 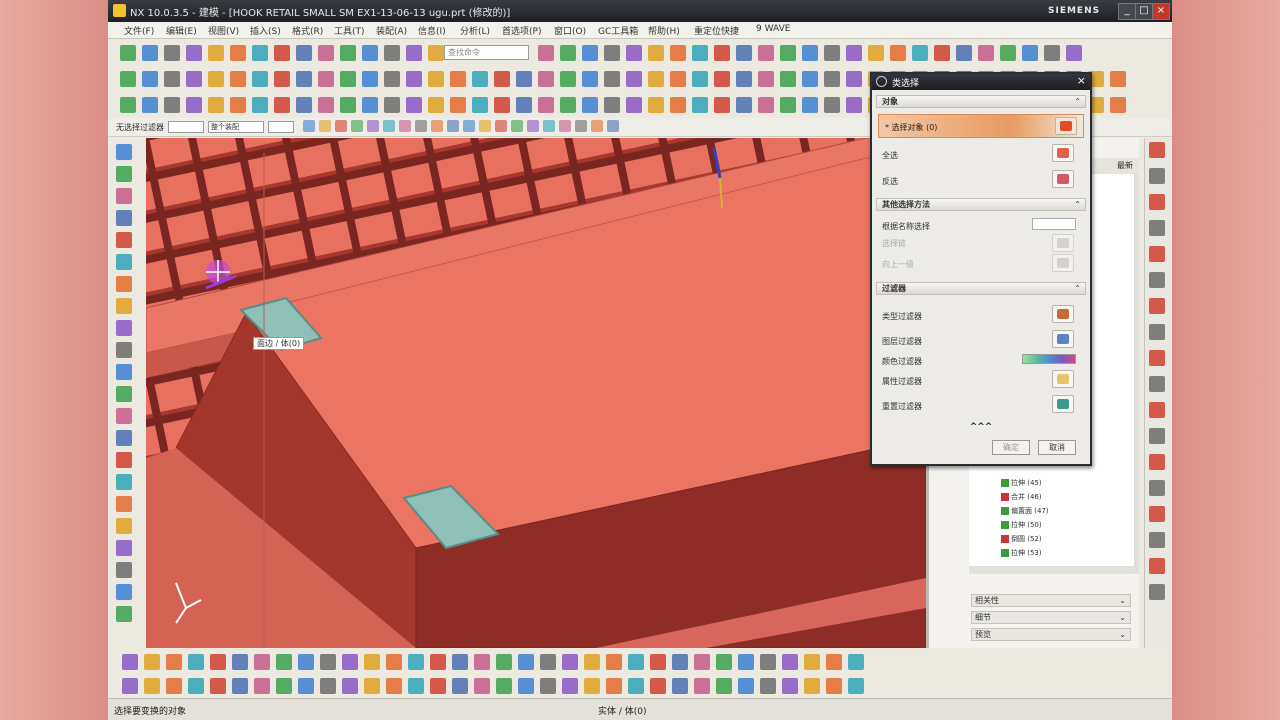 I want to click on preview-panel: 预览 ⌄, so click(x=1051, y=634).